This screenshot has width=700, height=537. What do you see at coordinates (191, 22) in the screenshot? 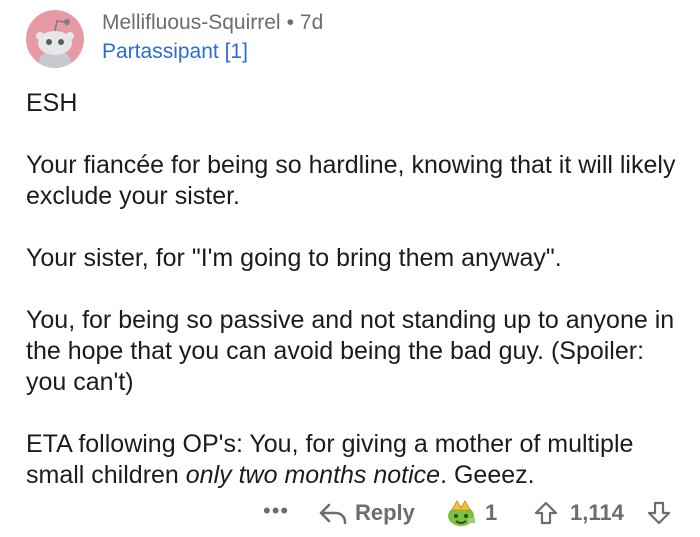
I see `username-link: Mellifluous-Squirrel` at bounding box center [191, 22].